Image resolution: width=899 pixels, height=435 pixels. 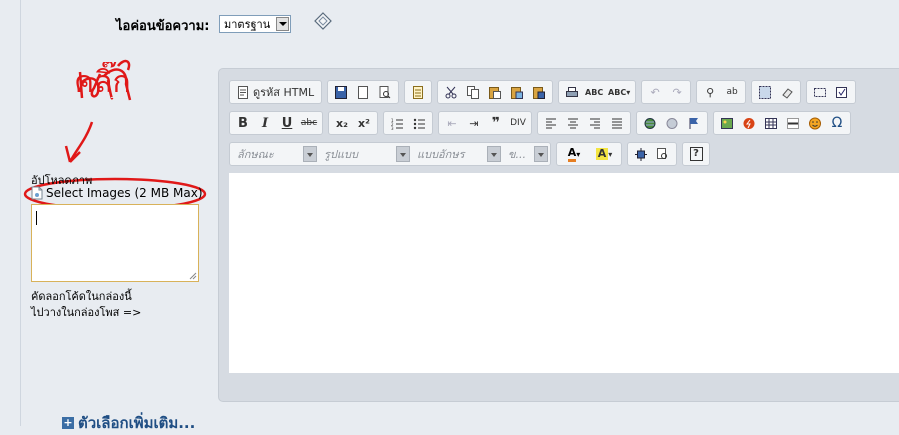 What do you see at coordinates (572, 92) in the screenshot?
I see `print-button` at bounding box center [572, 92].